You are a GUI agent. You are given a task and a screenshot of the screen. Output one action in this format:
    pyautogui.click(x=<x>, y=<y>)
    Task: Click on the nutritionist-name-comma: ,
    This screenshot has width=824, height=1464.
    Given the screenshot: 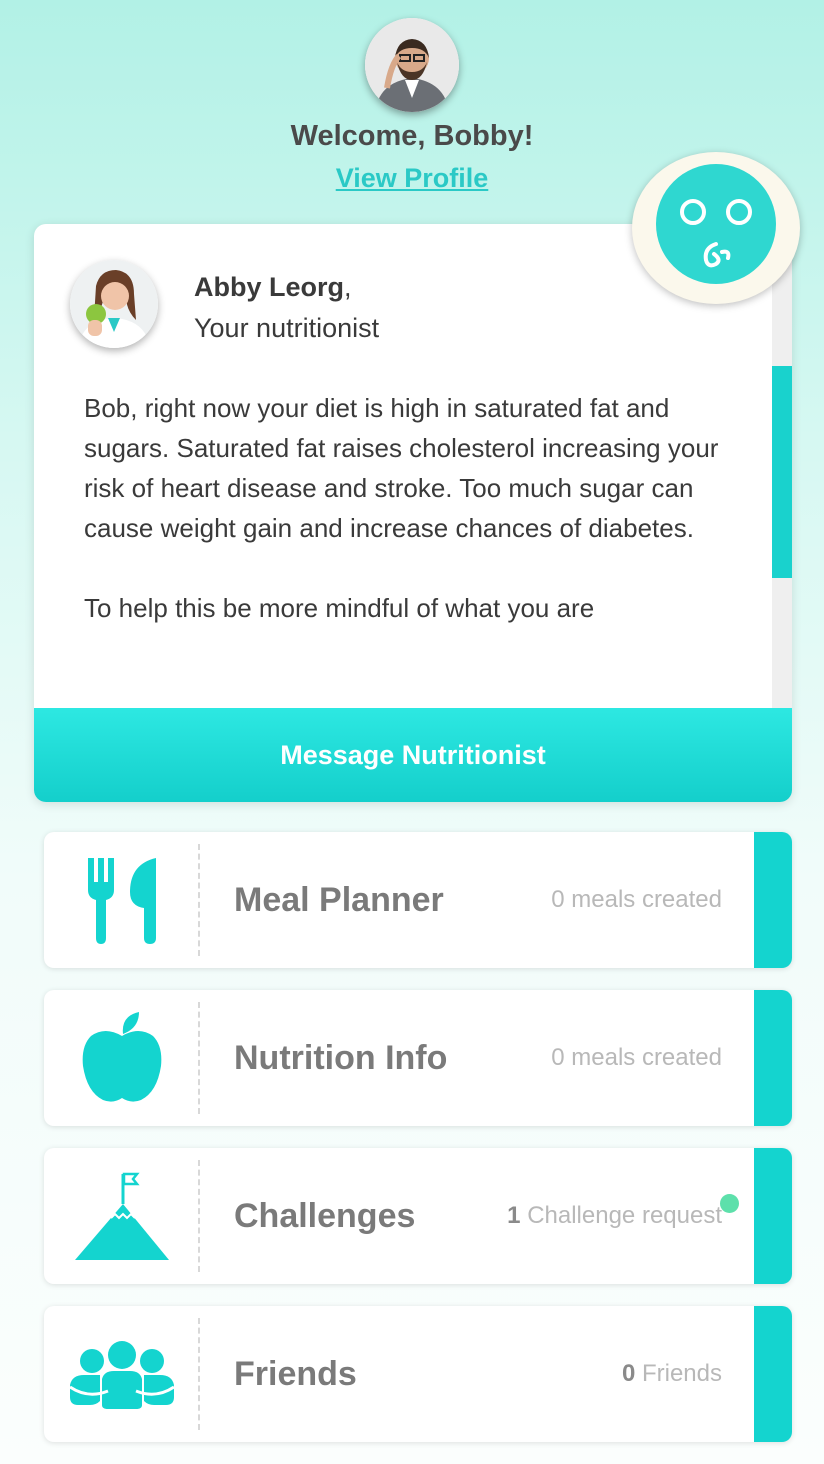 What is the action you would take?
    pyautogui.click(x=348, y=287)
    